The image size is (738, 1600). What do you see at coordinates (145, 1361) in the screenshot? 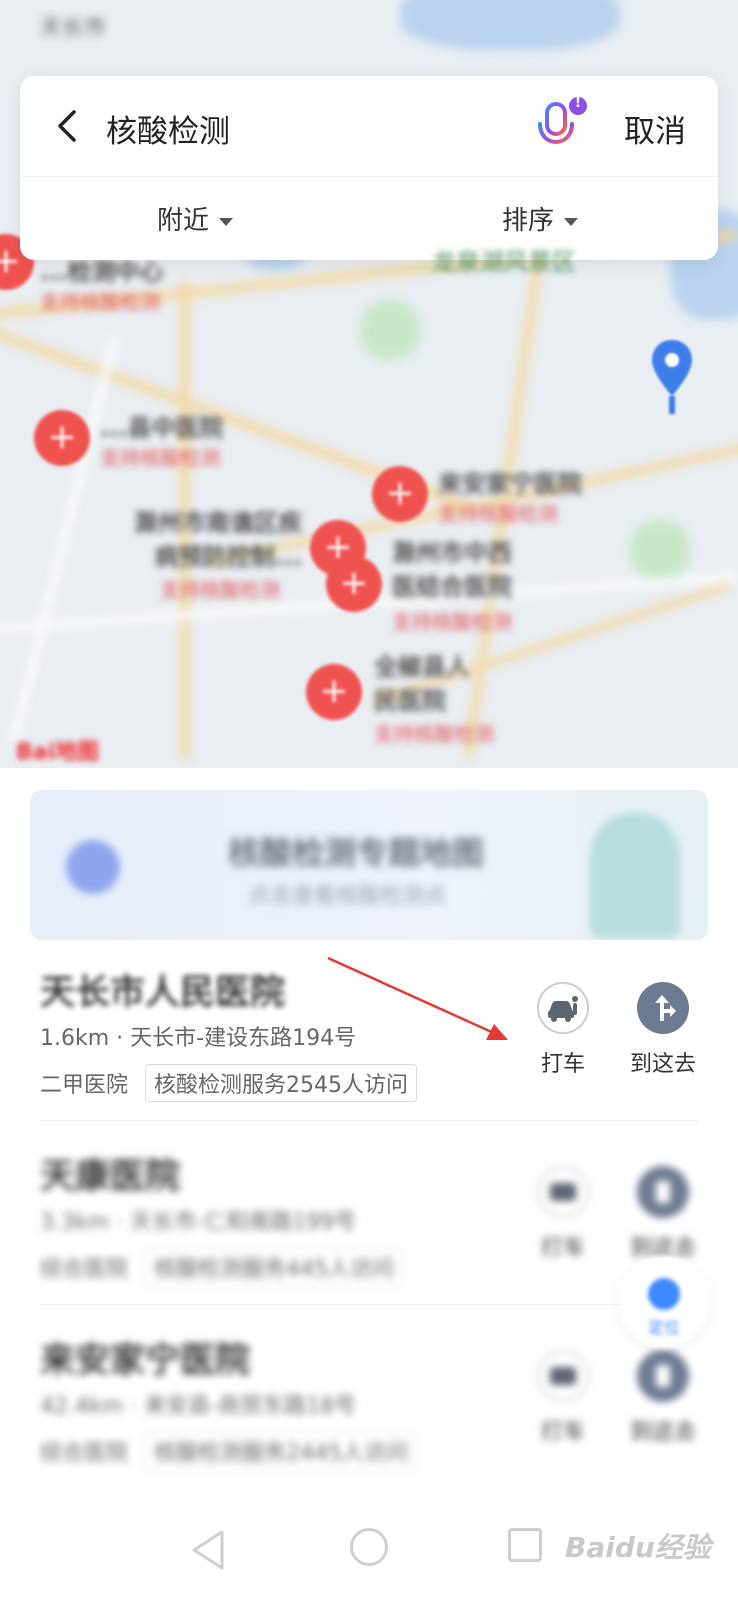
I see `hospital-name: 来安家宁医院` at bounding box center [145, 1361].